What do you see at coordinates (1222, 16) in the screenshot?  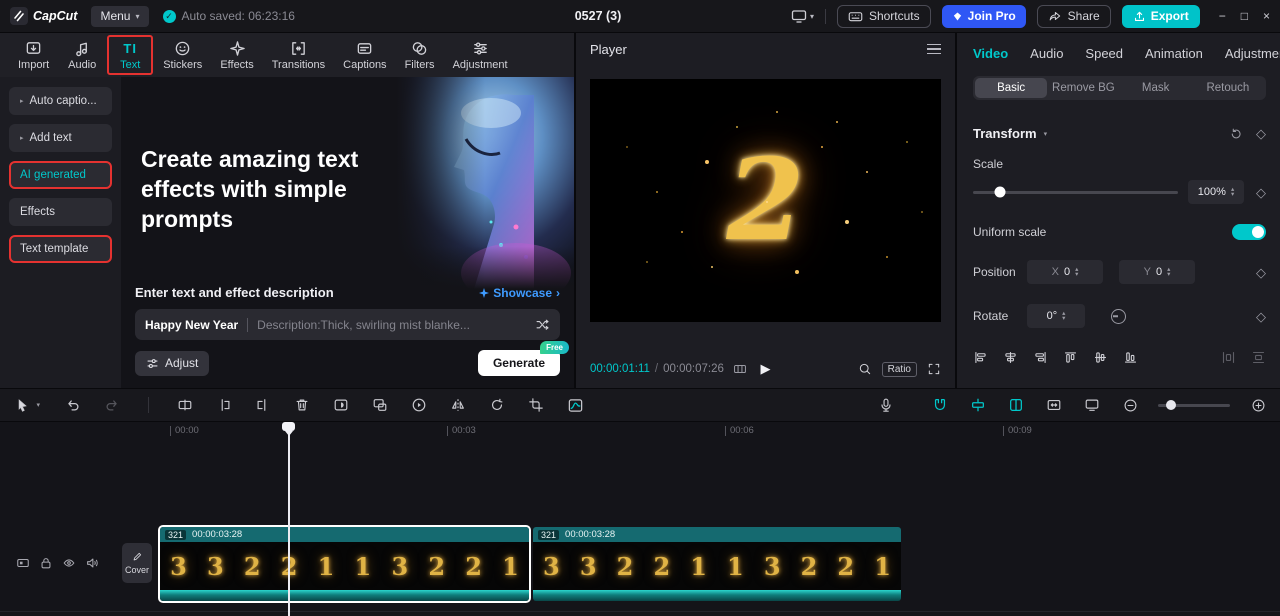 I see `minimize-button: −` at bounding box center [1222, 16].